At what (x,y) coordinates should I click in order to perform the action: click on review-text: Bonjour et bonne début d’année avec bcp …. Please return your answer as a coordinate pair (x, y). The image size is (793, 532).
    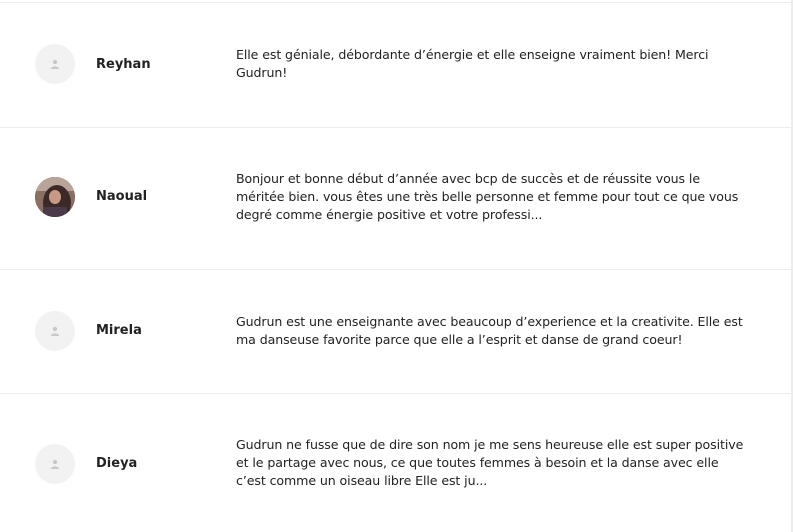
    Looking at the image, I should click on (487, 196).